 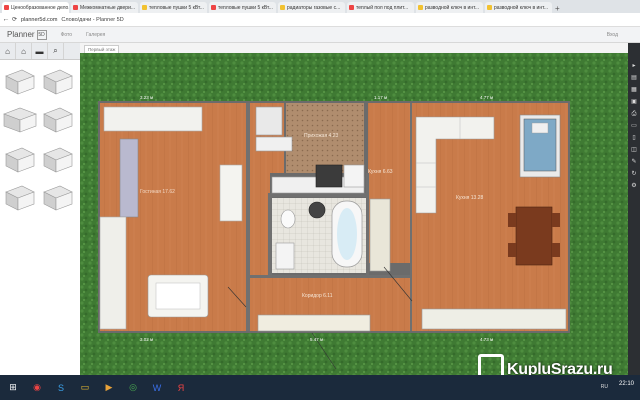 I want to click on clock-time: 22:10, so click(x=626, y=384).